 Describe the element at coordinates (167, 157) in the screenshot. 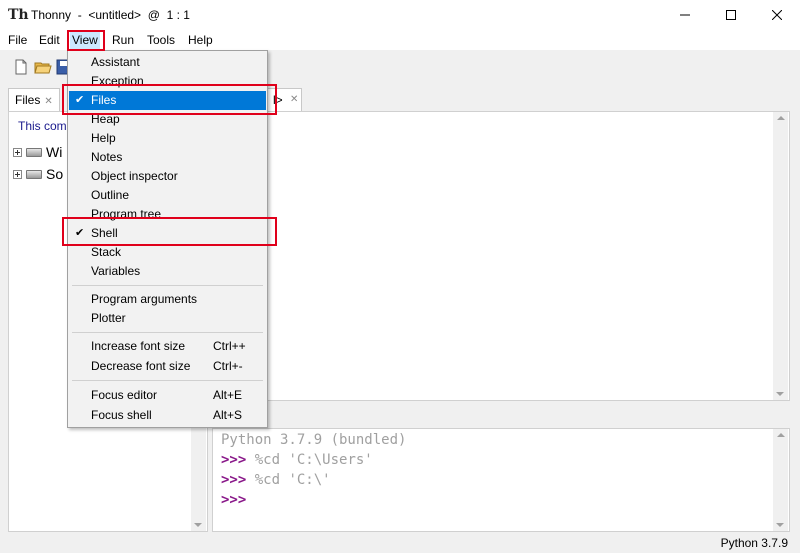

I see `view-menu-item-notes: Notes` at that location.